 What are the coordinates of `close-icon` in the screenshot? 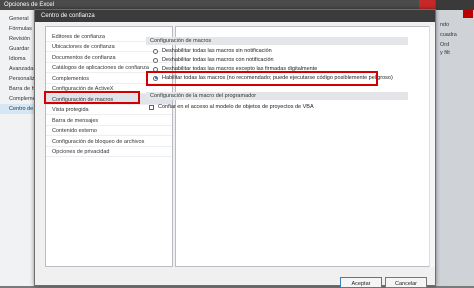 It's located at (427, 4).